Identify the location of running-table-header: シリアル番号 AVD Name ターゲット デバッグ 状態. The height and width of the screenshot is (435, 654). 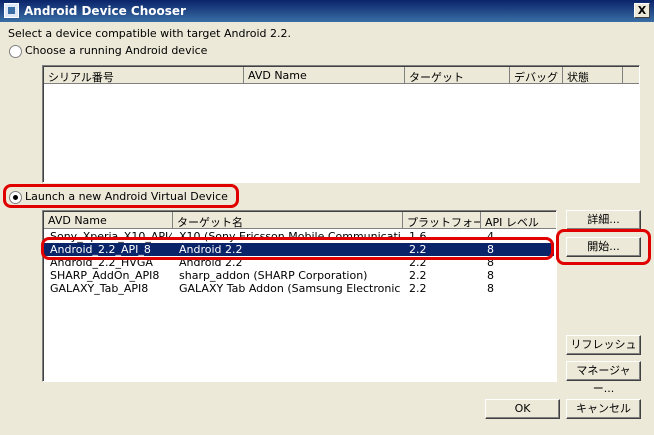
(341, 76).